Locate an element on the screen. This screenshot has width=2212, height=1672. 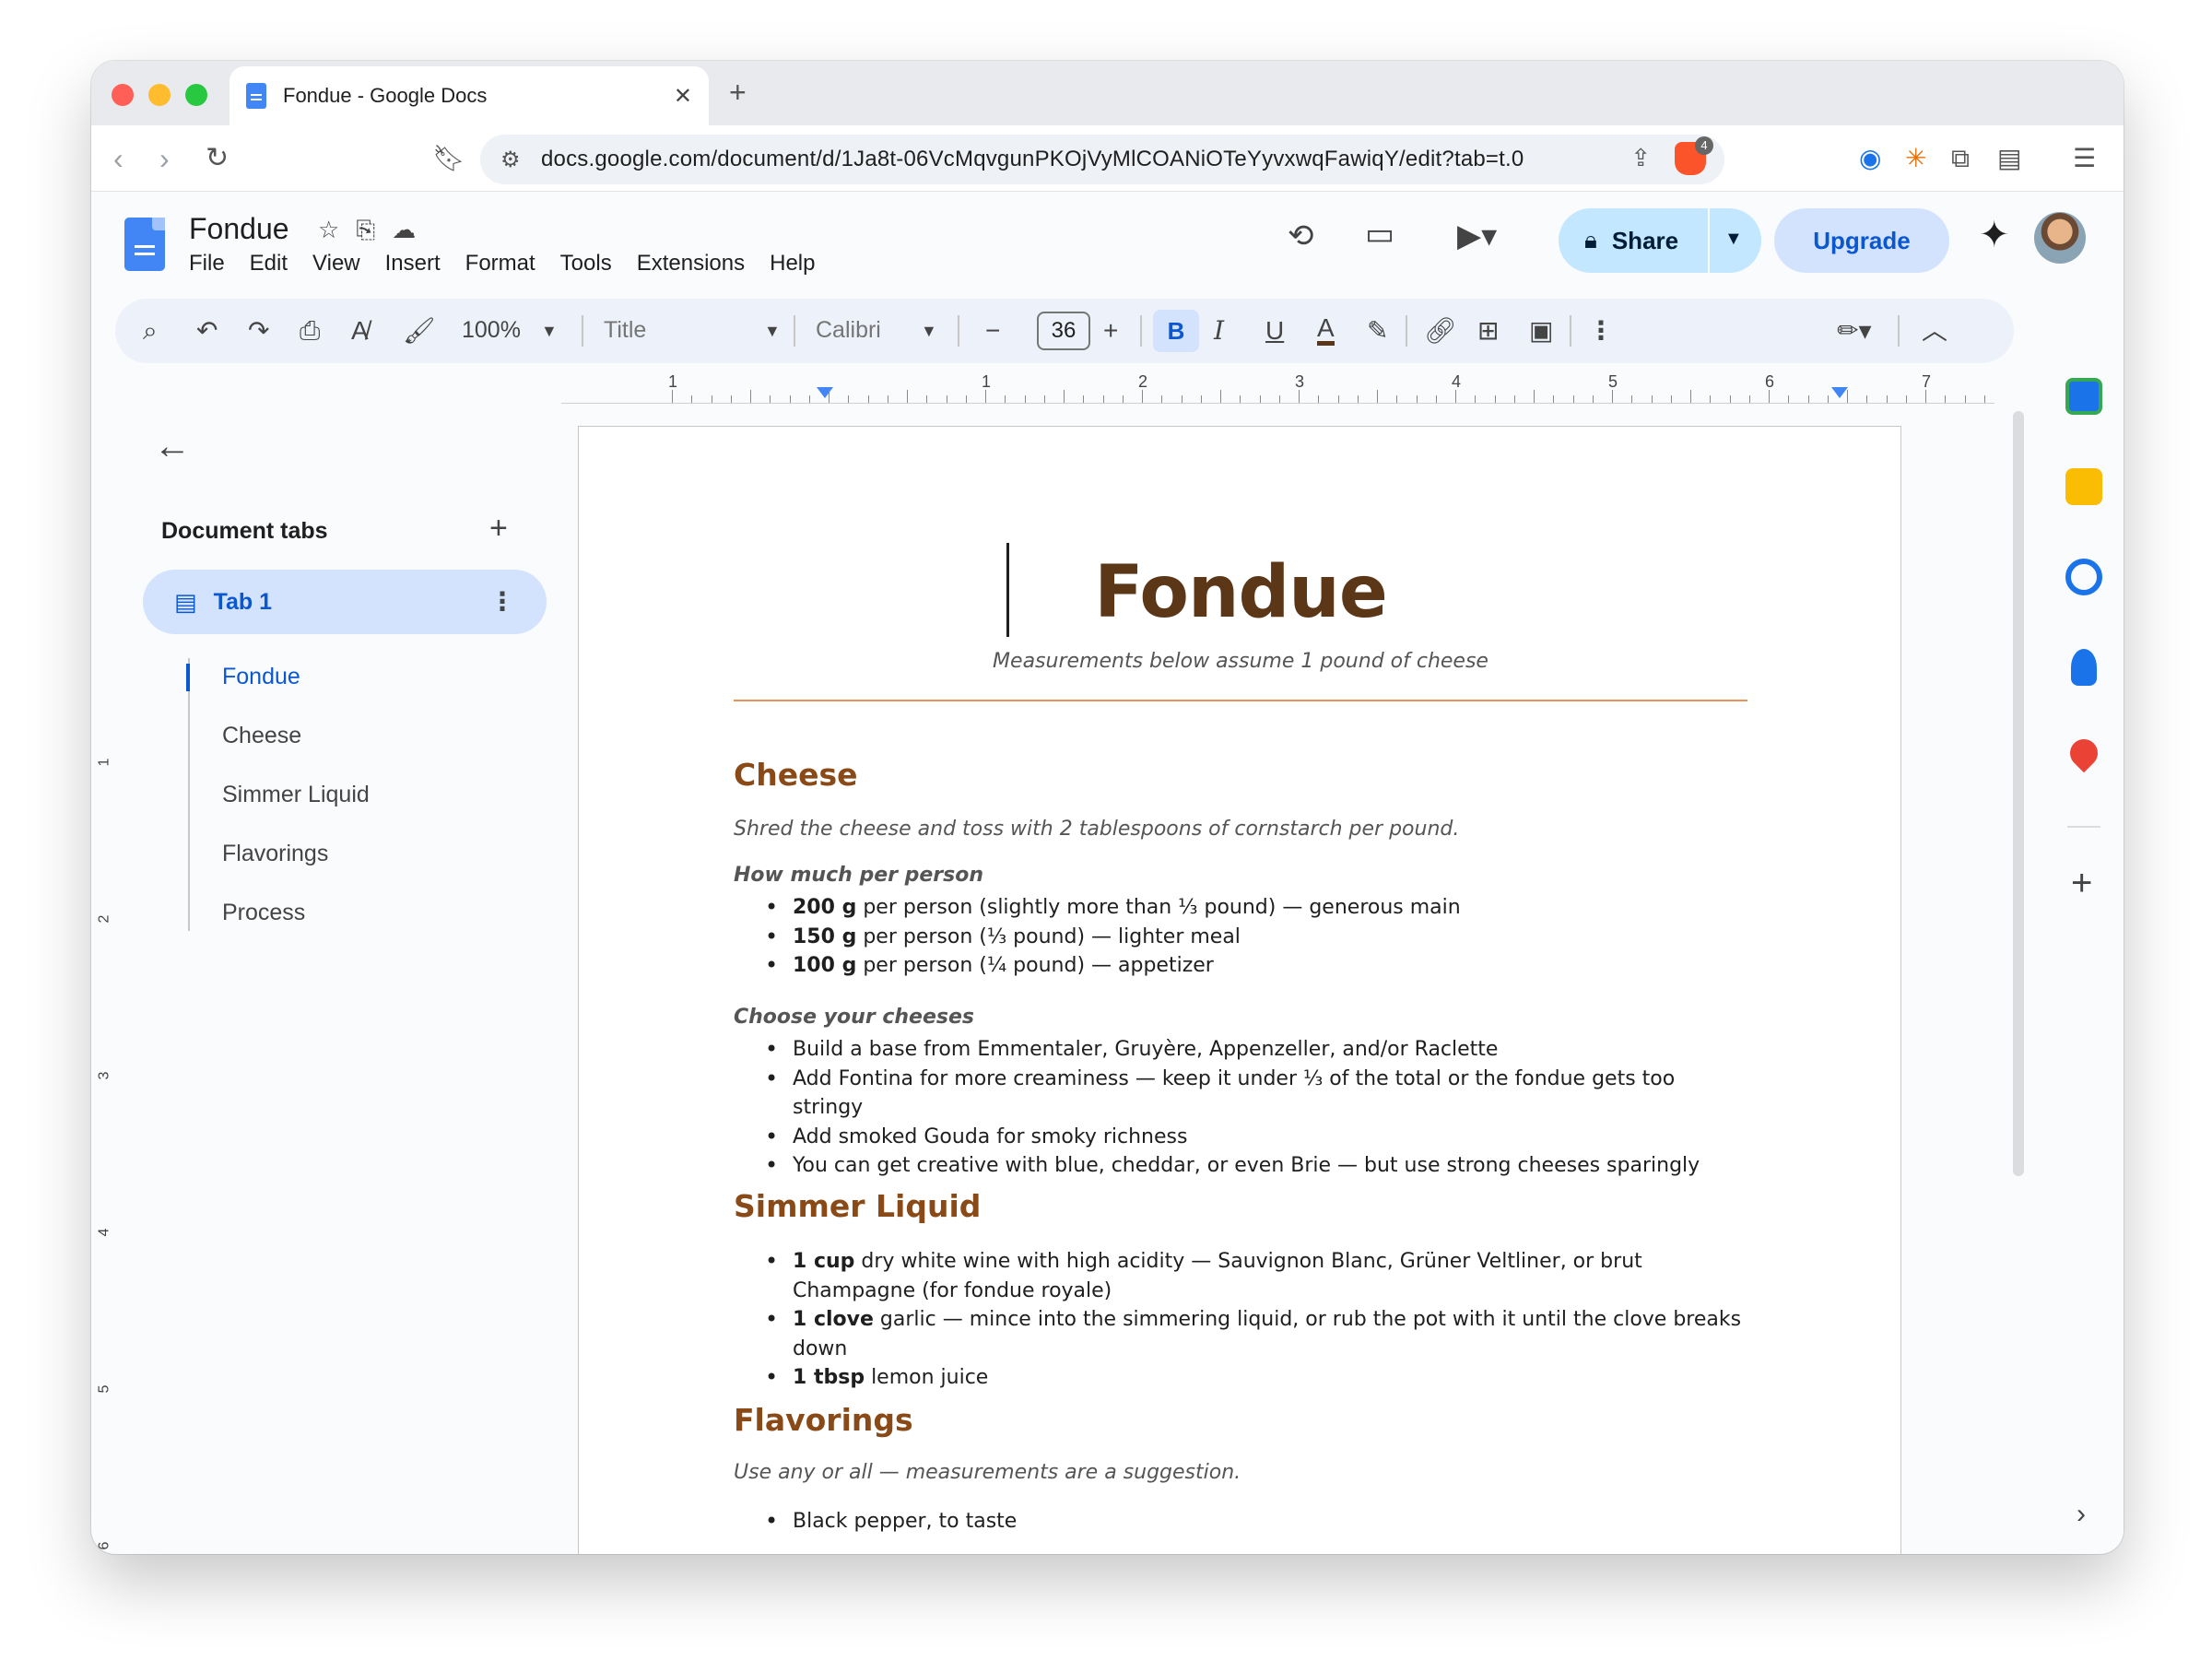
heading-simmer-liquid: Simmer Liquid is located at coordinates (857, 1206).